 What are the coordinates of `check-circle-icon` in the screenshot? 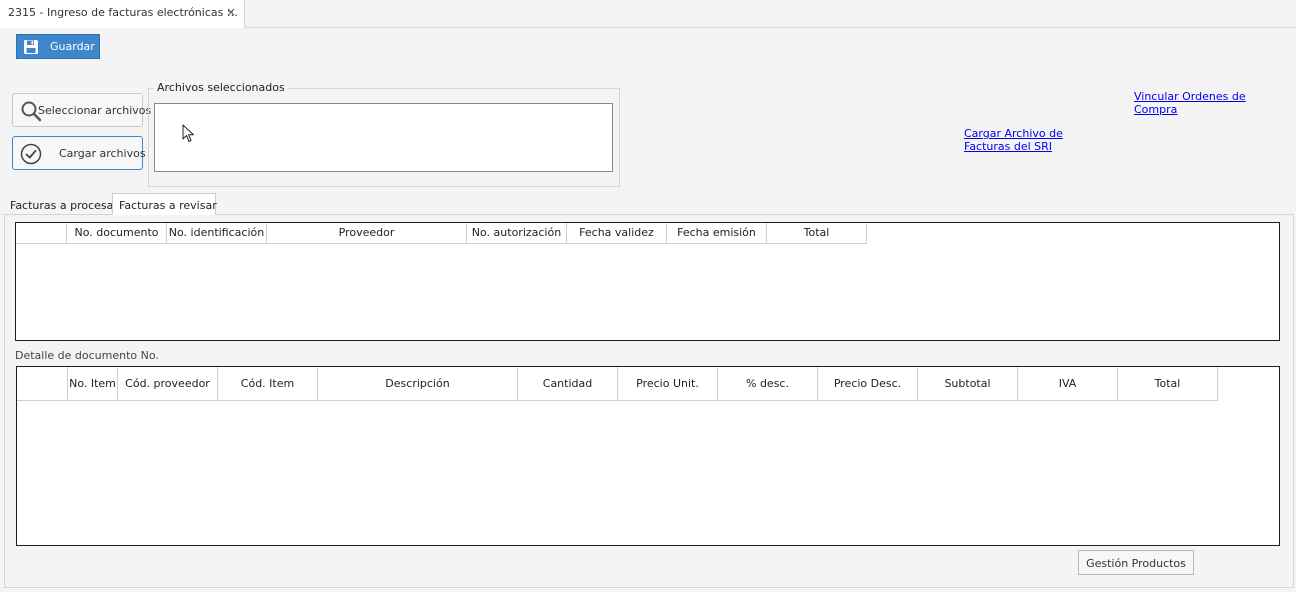 It's located at (31, 154).